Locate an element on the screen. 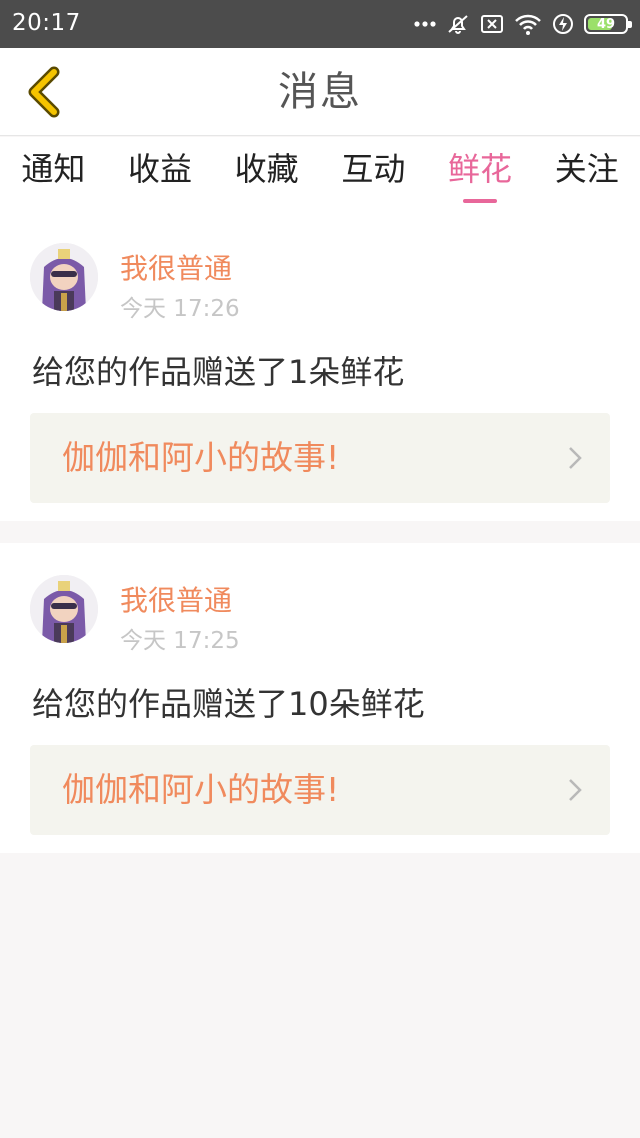  wifi-icon is located at coordinates (528, 24).